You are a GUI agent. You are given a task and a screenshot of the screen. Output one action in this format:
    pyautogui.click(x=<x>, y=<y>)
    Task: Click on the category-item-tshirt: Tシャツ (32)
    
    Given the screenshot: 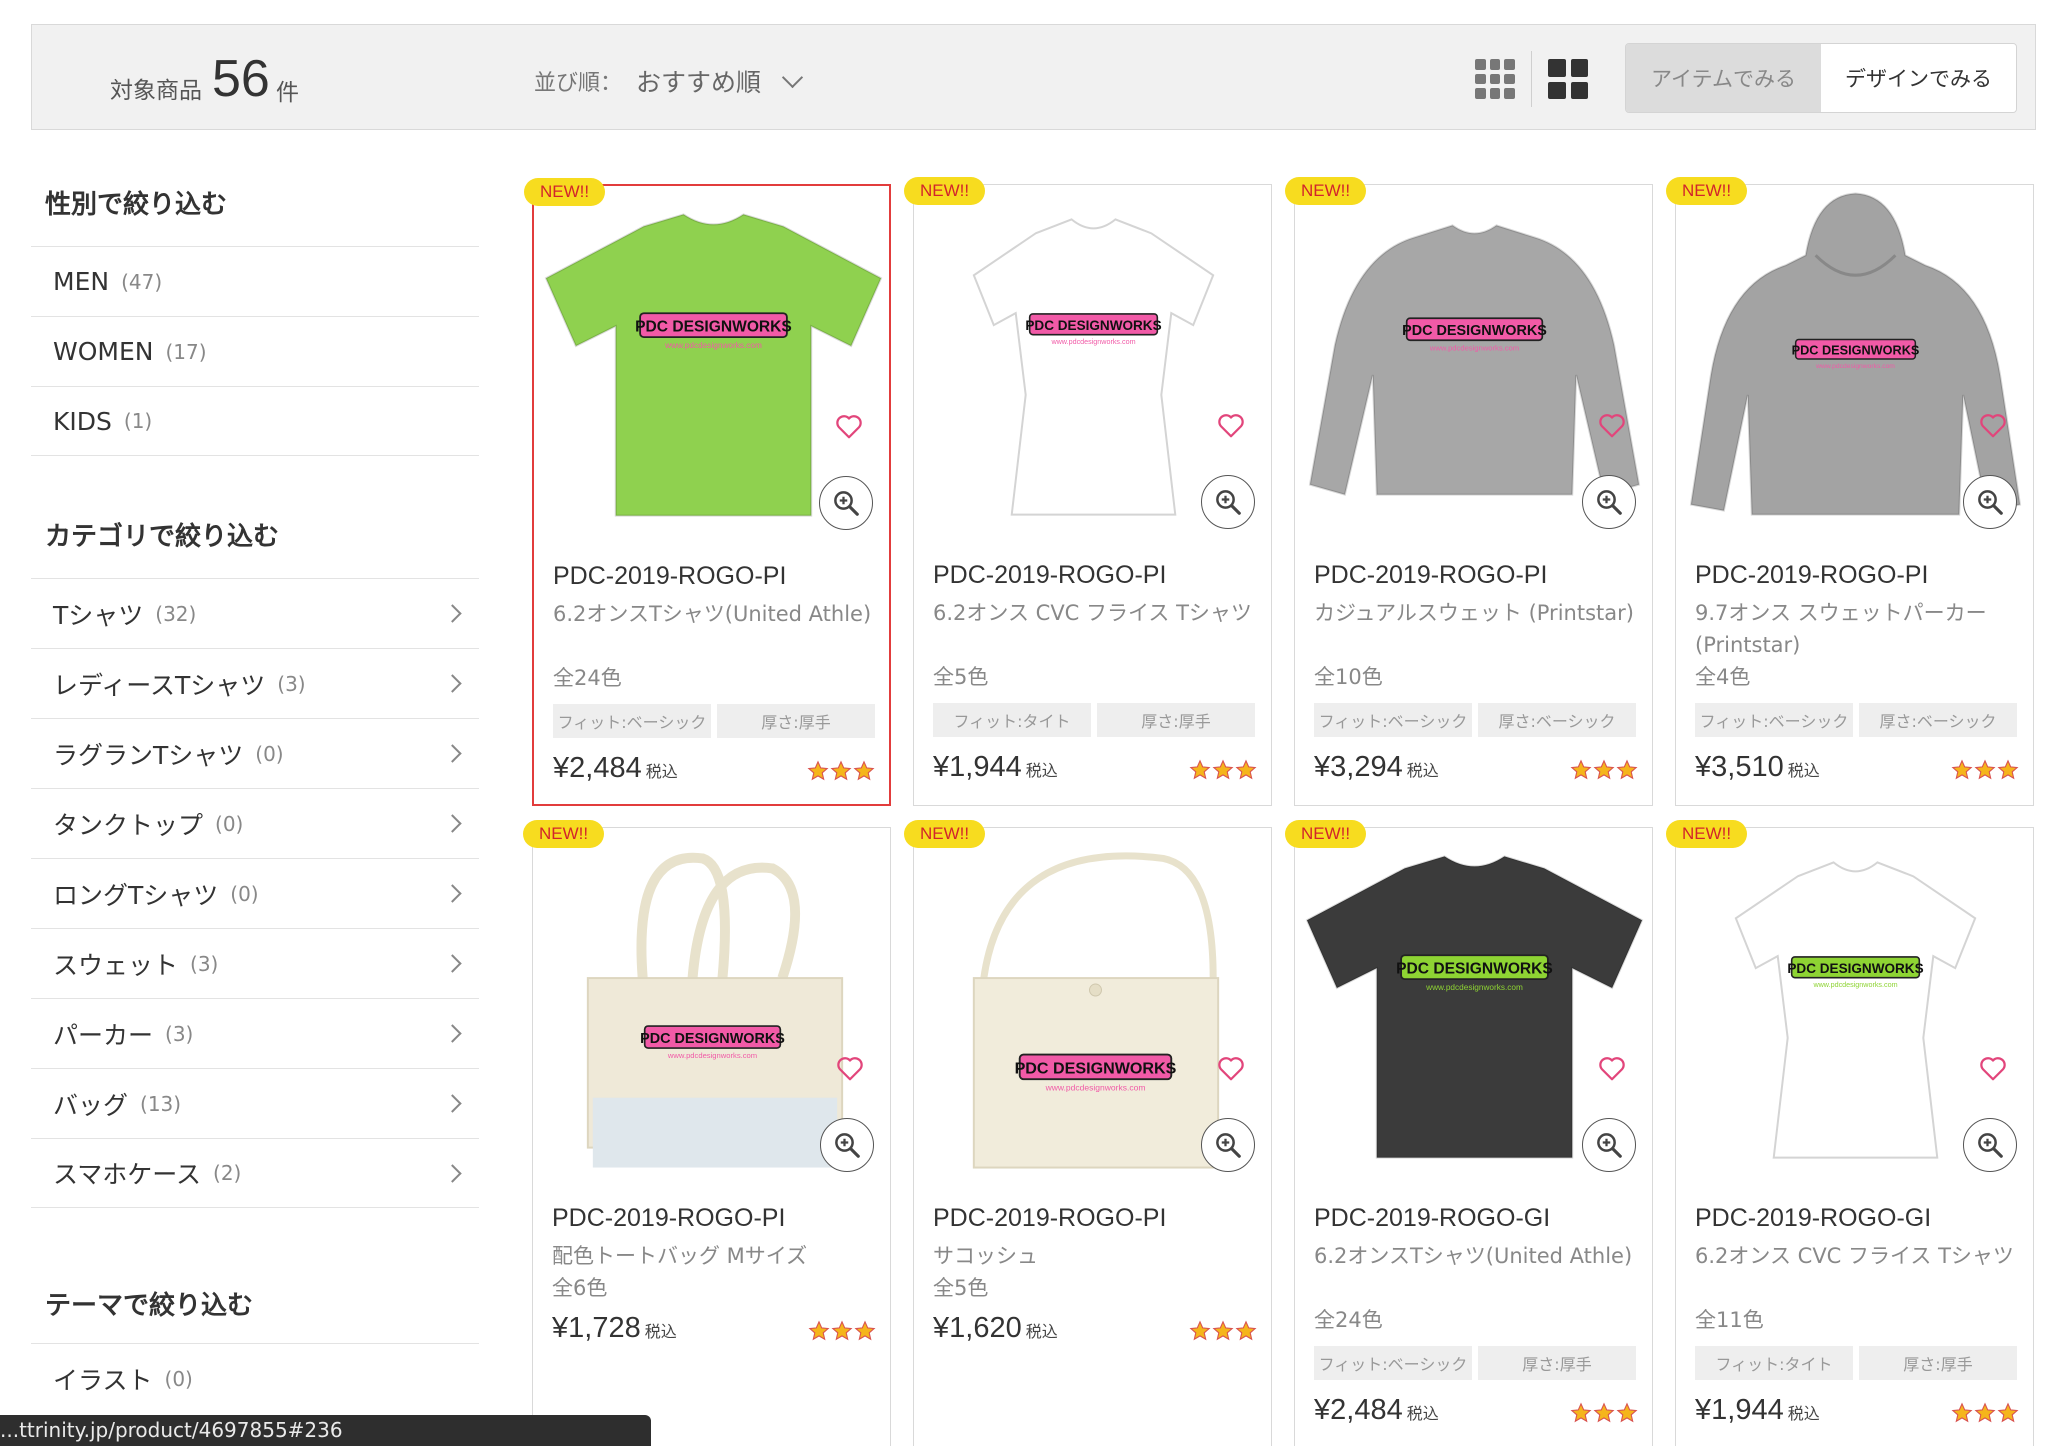 What is the action you would take?
    pyautogui.click(x=255, y=613)
    